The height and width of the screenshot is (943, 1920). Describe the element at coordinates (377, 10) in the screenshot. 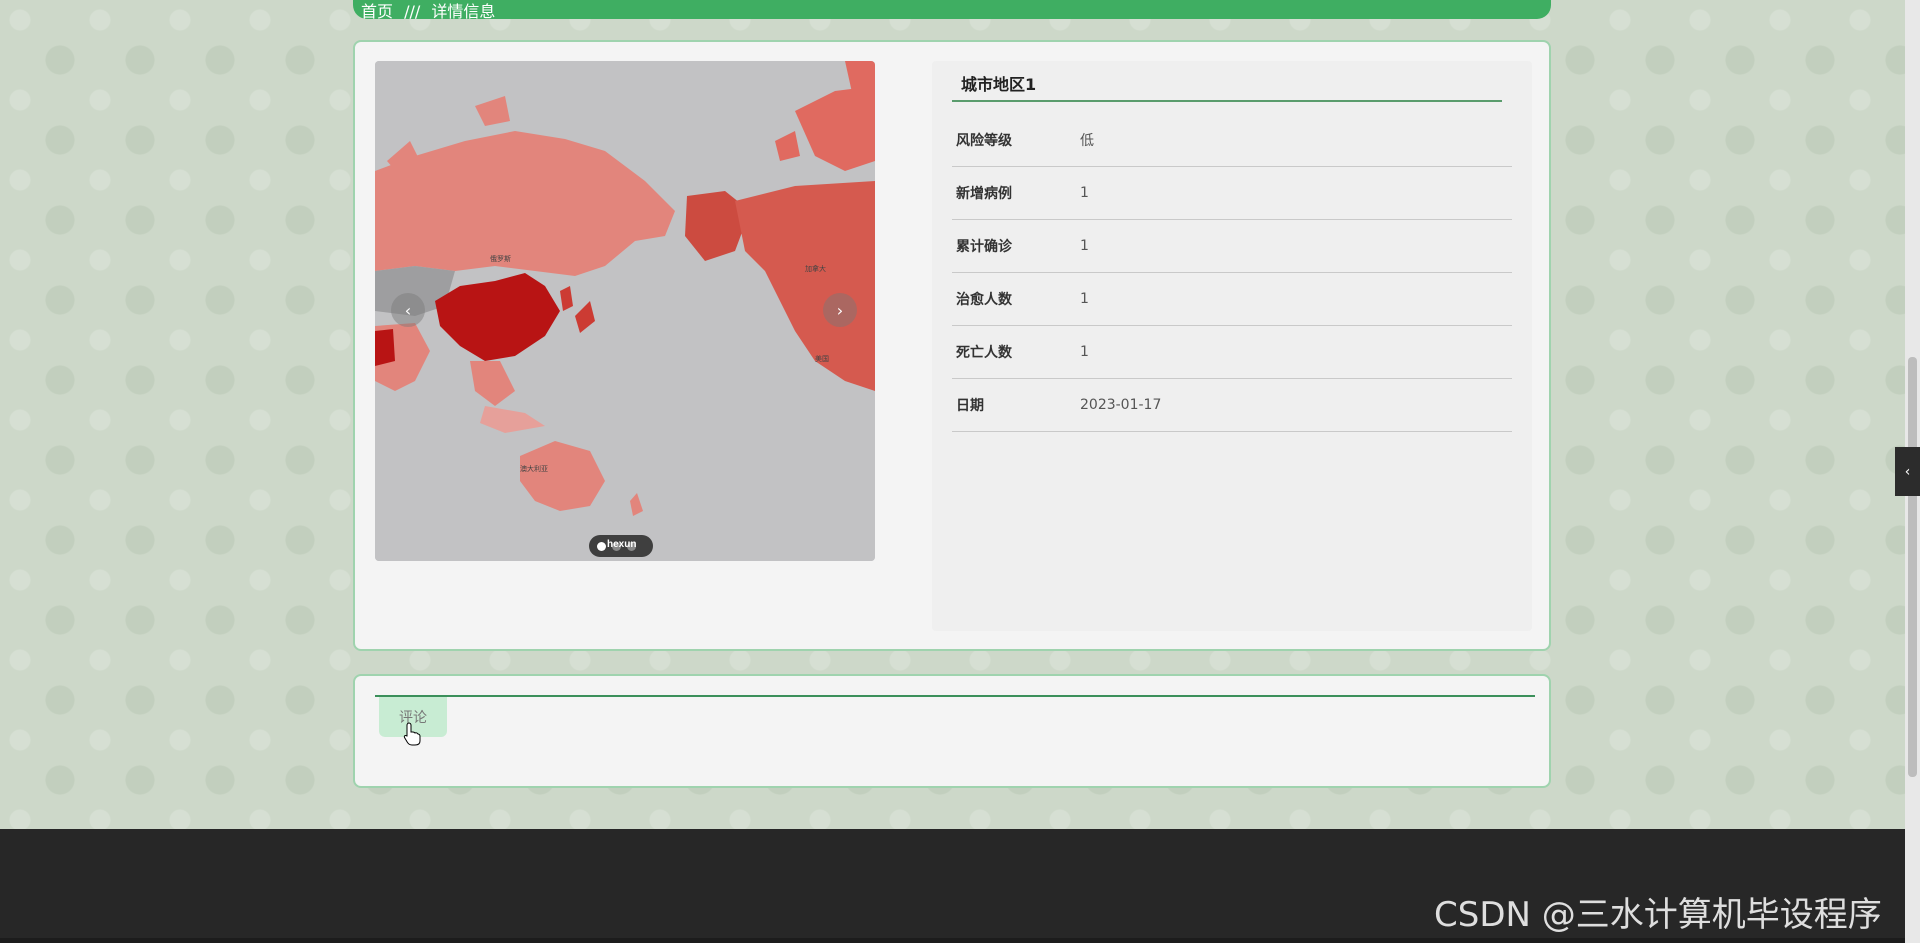

I see `breadcrumb-home: 首页` at that location.